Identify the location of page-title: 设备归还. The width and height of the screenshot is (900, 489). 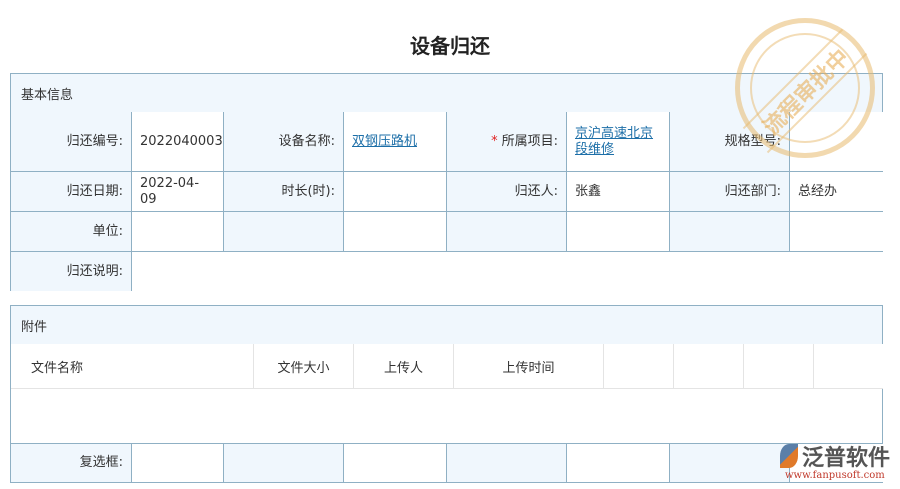
(450, 46).